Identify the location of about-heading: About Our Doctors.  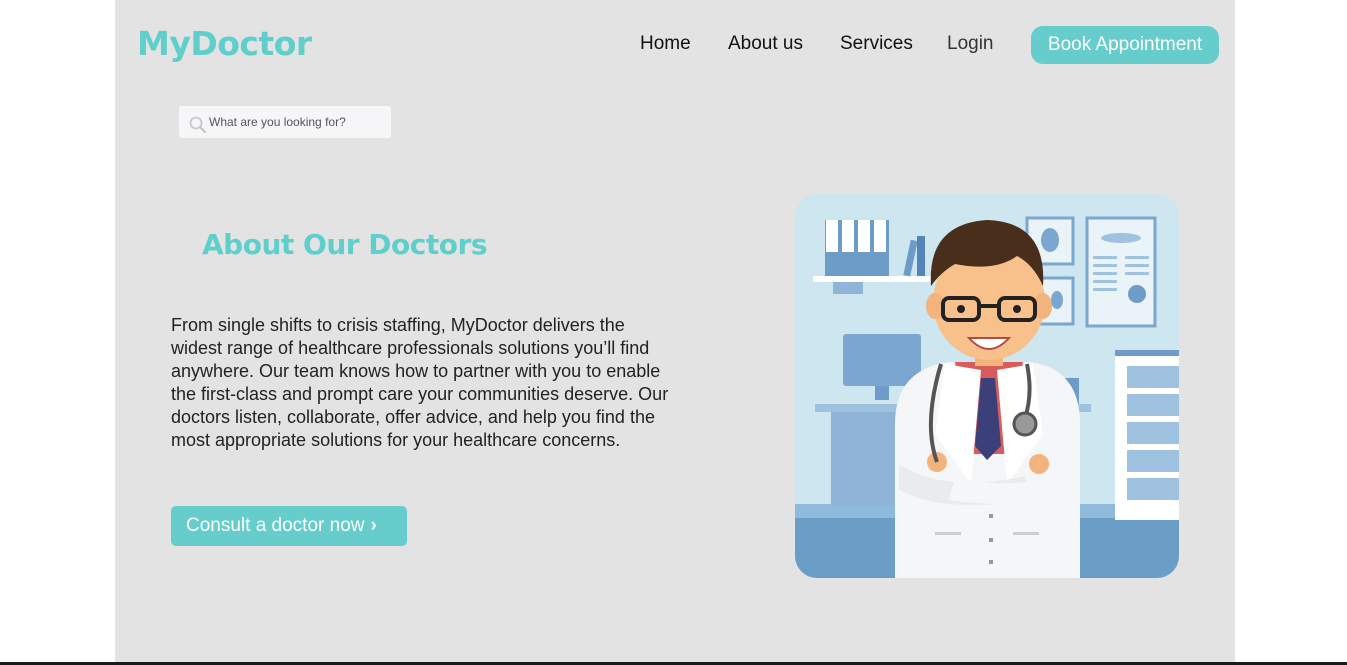
(344, 244).